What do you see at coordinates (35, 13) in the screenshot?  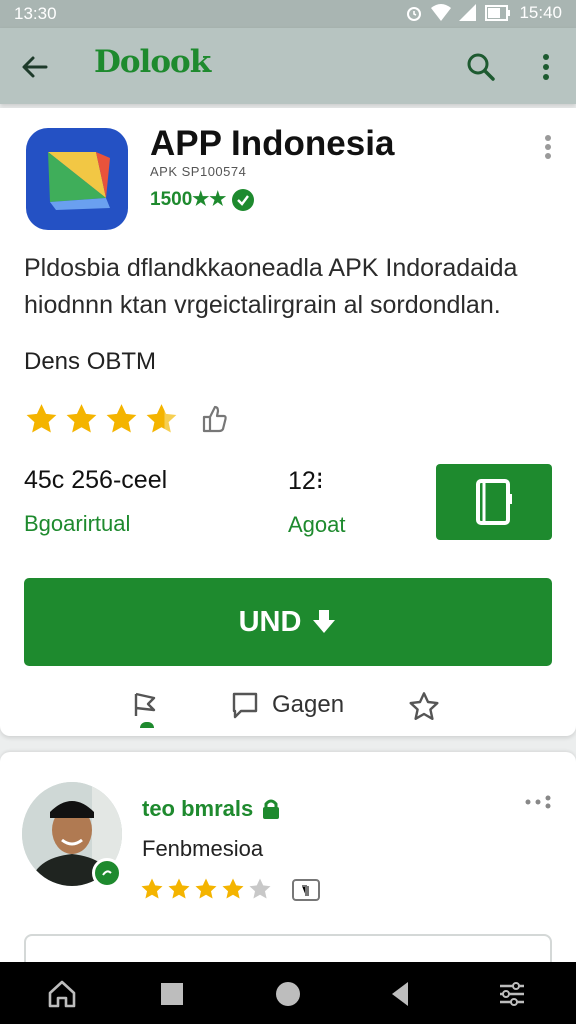 I see `status-time: 13:30` at bounding box center [35, 13].